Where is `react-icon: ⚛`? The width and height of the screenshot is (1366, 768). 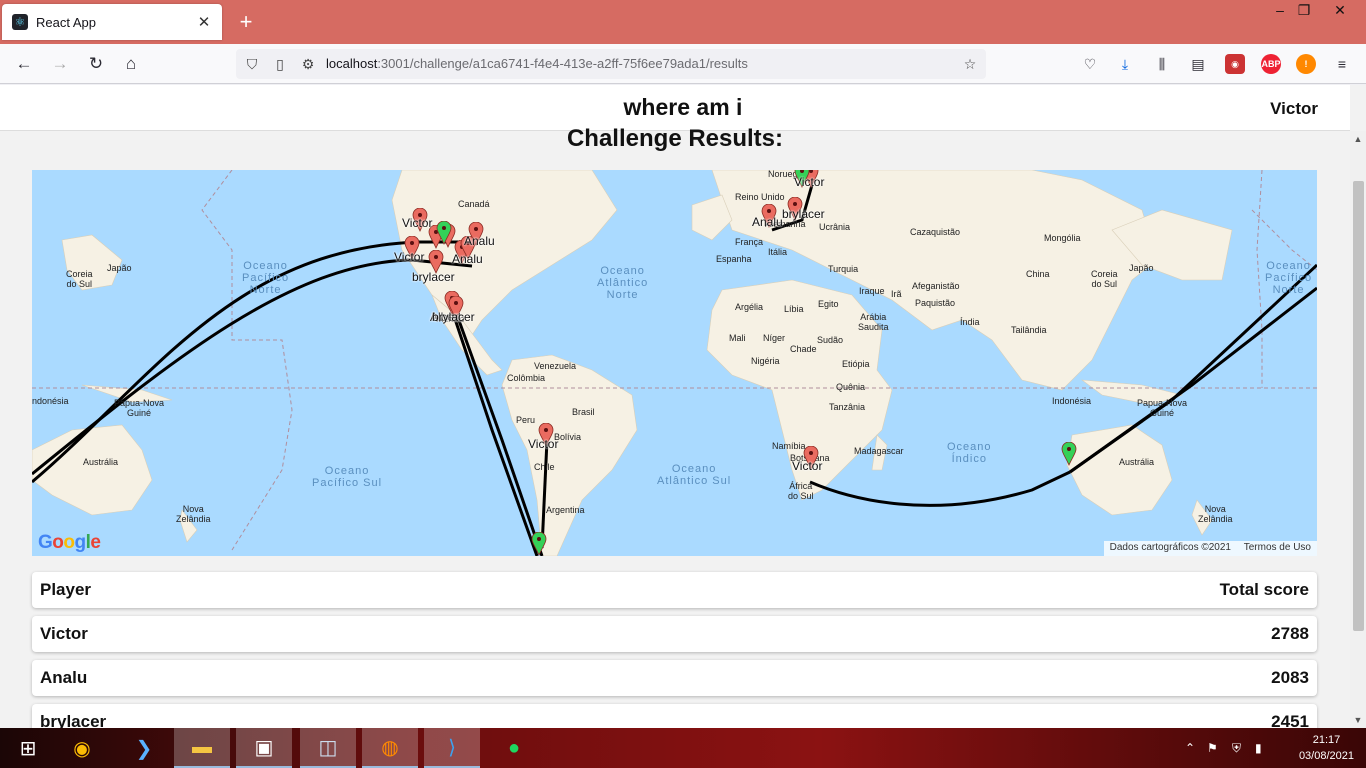
react-icon: ⚛ is located at coordinates (20, 22).